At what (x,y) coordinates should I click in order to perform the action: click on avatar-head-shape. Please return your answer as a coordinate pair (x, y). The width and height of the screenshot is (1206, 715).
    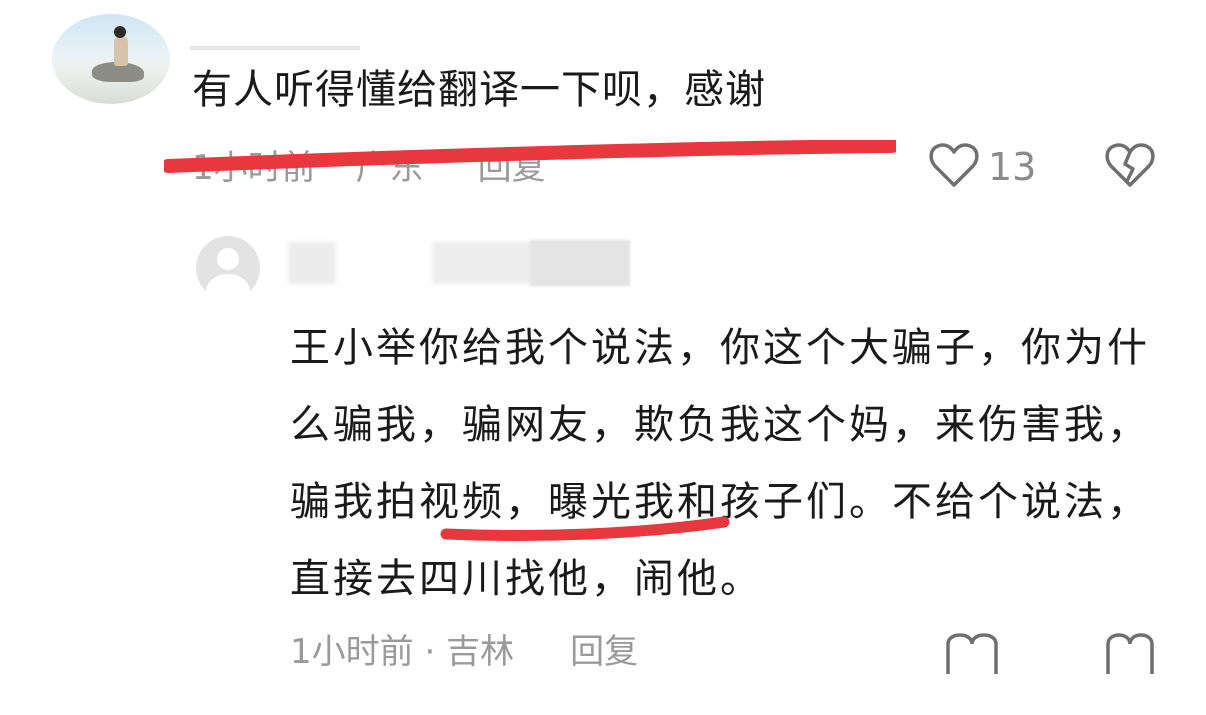
    Looking at the image, I should click on (228, 259).